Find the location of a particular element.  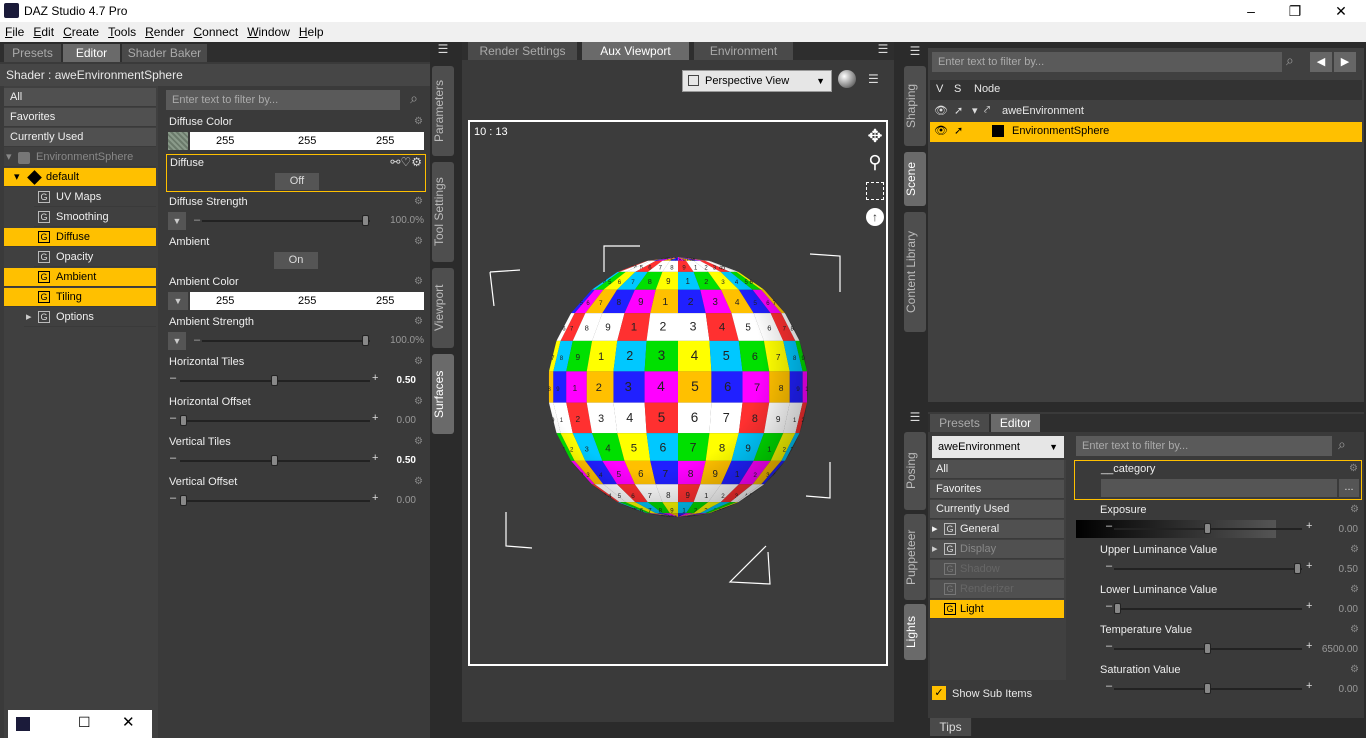

ambient-strength-track is located at coordinates (286, 341).